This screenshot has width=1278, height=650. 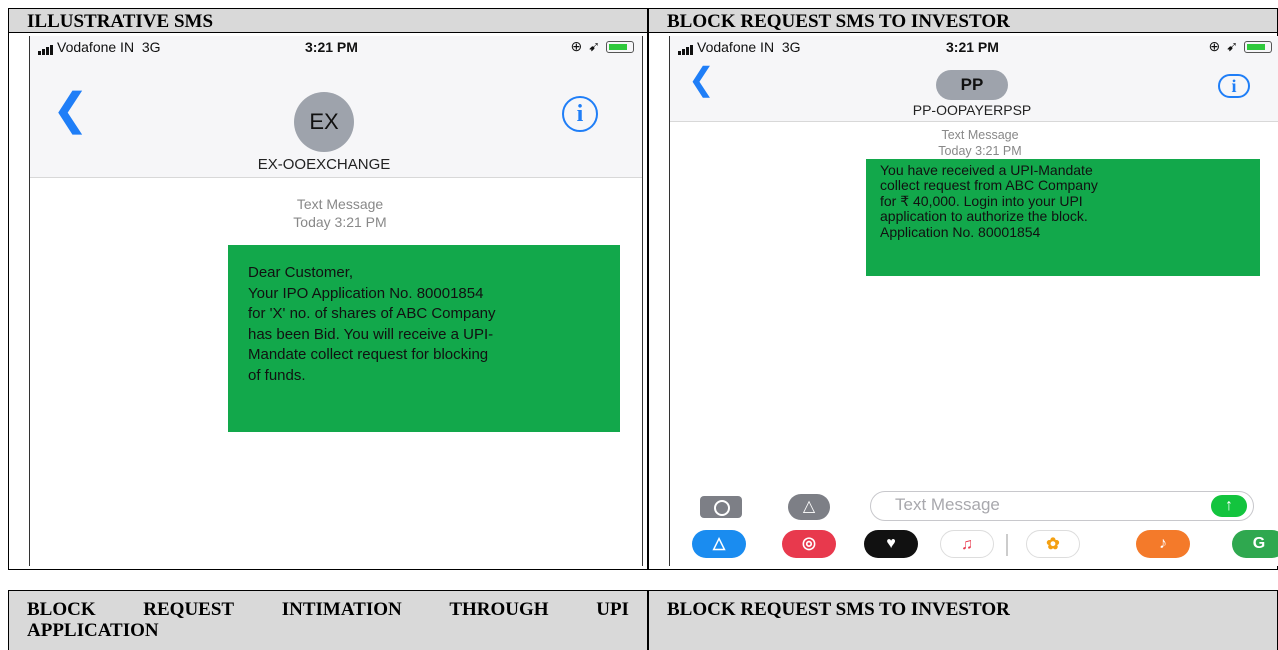 I want to click on message-line: Dear Customer,, so click(x=301, y=272).